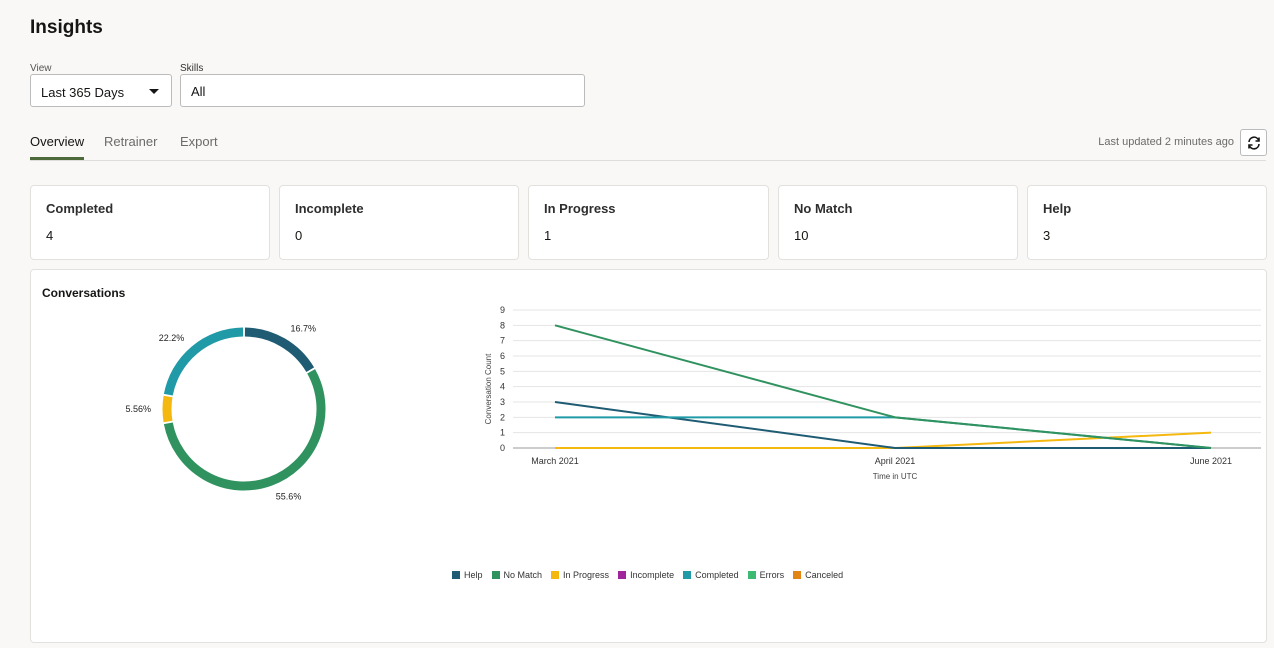 The image size is (1274, 648). What do you see at coordinates (41, 68) in the screenshot?
I see `view-label: View` at bounding box center [41, 68].